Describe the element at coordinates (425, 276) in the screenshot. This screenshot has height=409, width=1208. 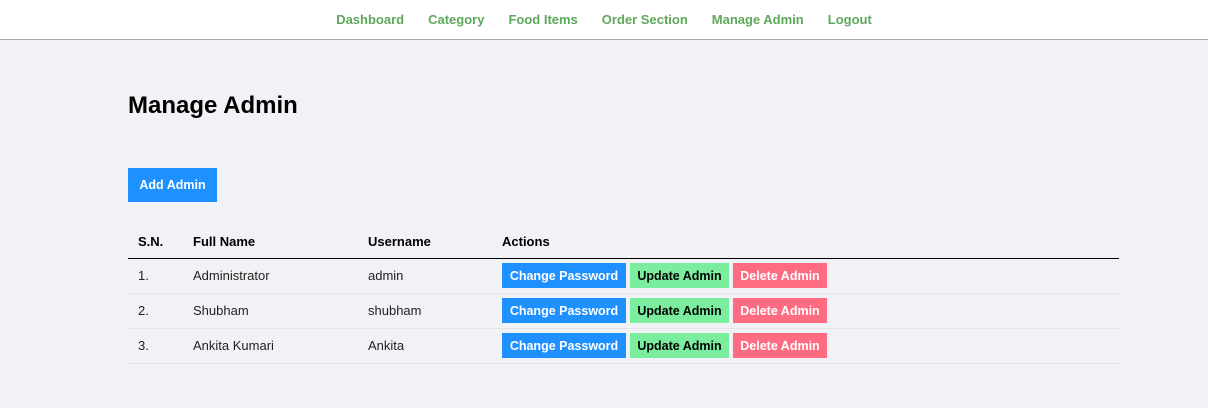
I see `cell-username: admin` at that location.